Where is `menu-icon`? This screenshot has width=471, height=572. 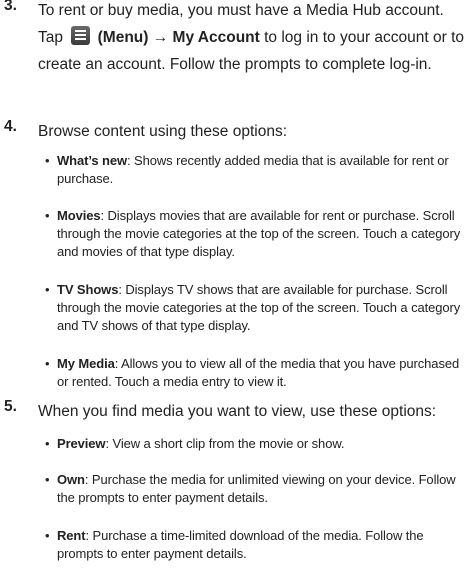
menu-icon is located at coordinates (81, 35).